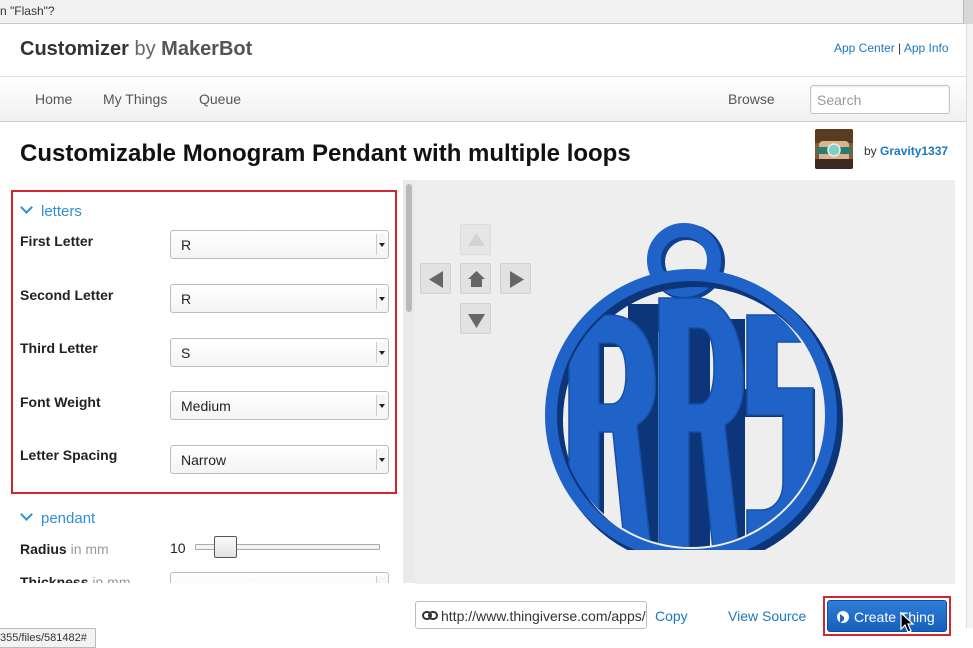  I want to click on label-thickness: Thickness in mm, so click(75, 578).